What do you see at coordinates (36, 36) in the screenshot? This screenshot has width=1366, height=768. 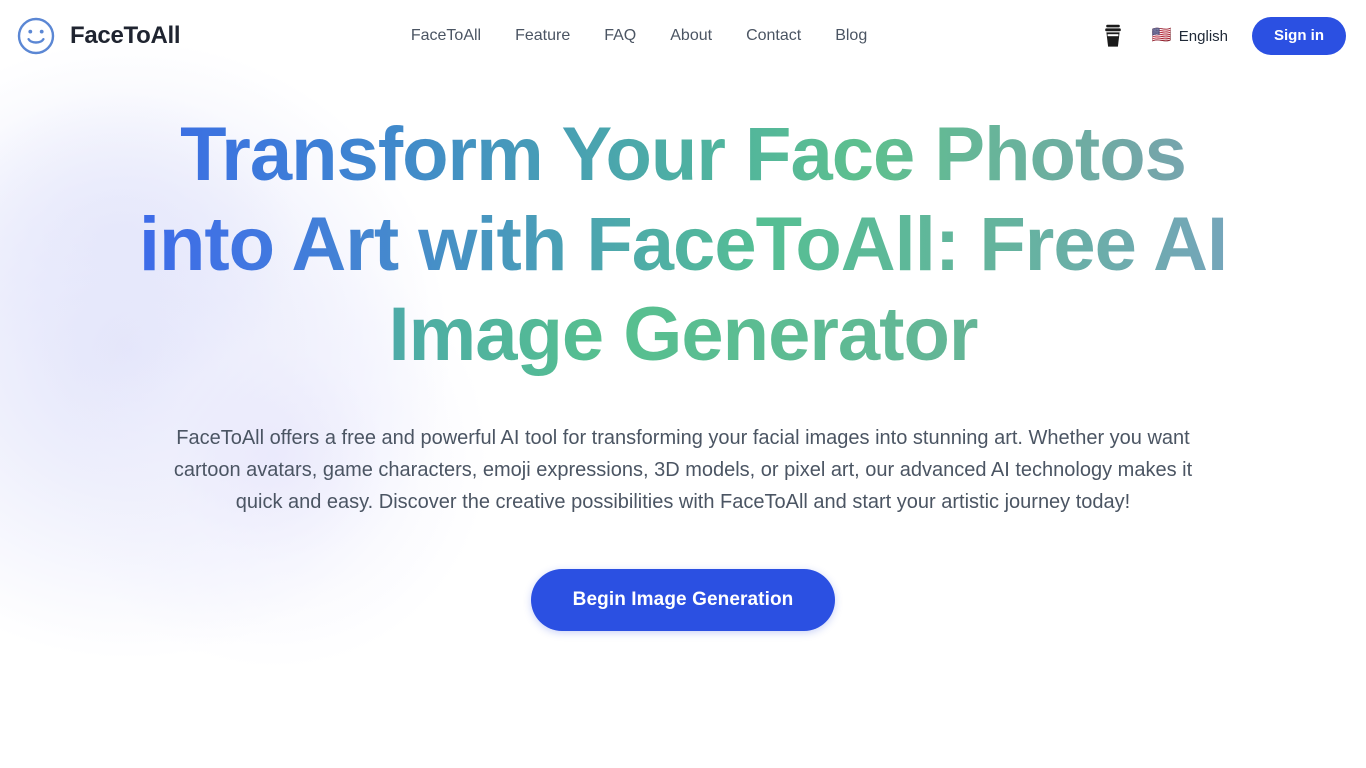 I see `smiley-face-icon` at bounding box center [36, 36].